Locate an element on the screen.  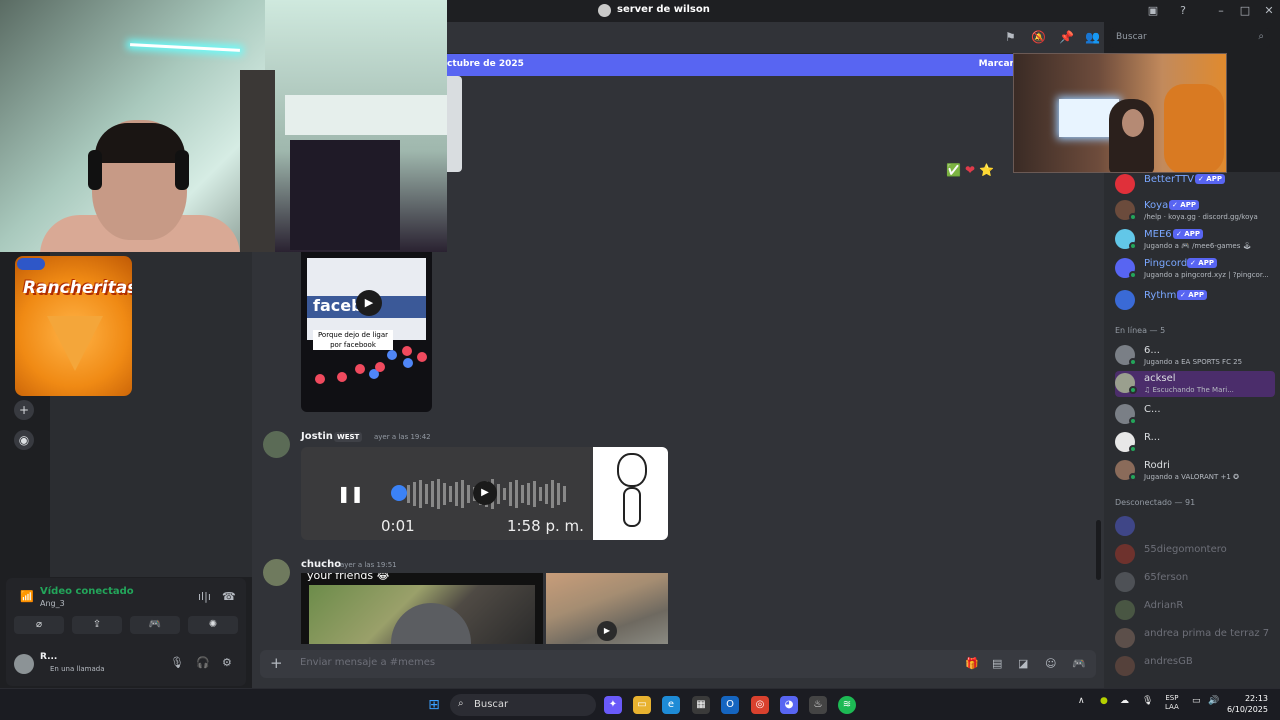
voice-channel: Ang_3 is located at coordinates (52, 603).